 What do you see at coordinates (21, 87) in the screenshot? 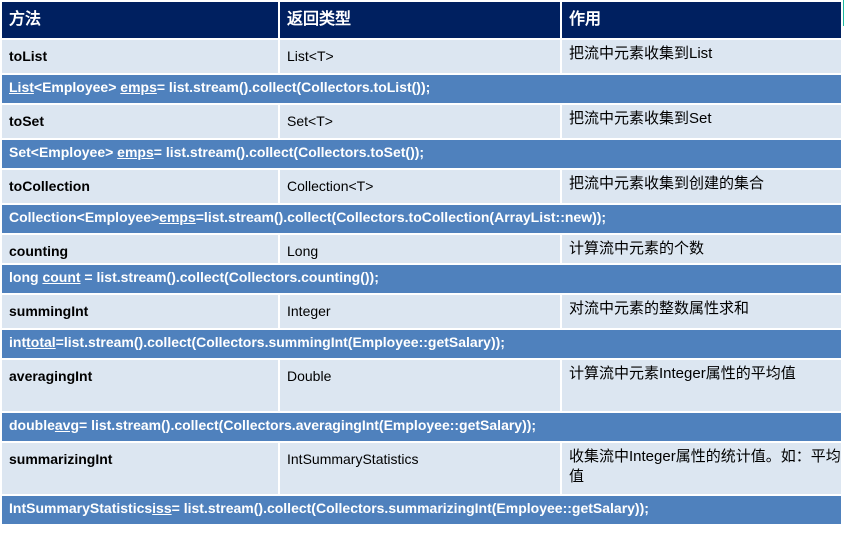
I see `code-underlined: List` at bounding box center [21, 87].